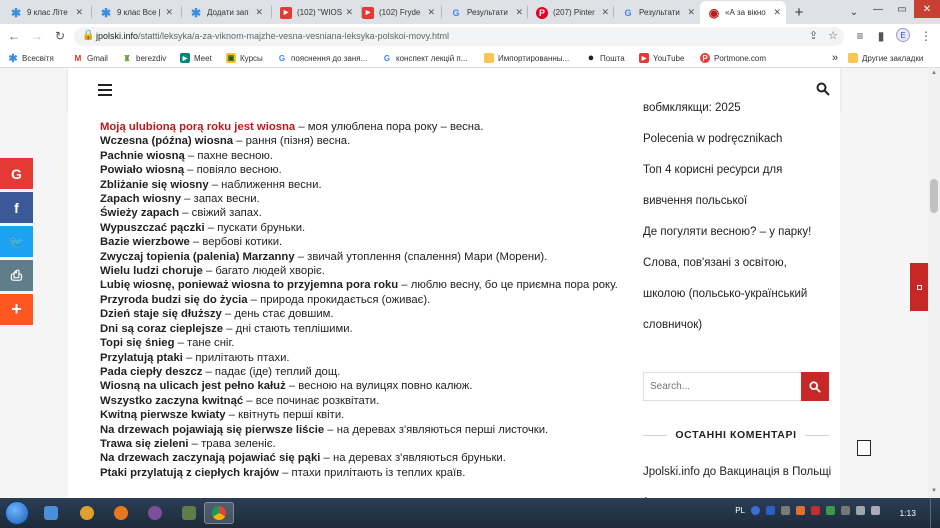 The height and width of the screenshot is (528, 940). I want to click on print-share-icon: ⎙, so click(16, 275).